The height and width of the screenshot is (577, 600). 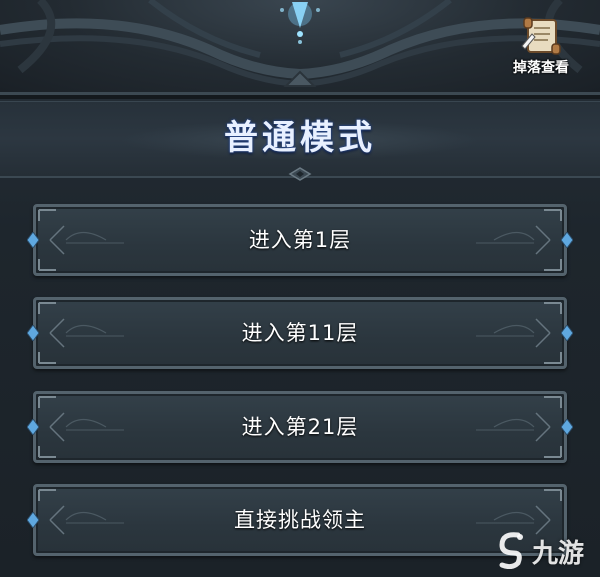 I want to click on jiuyou-logo-icon, so click(x=511, y=550).